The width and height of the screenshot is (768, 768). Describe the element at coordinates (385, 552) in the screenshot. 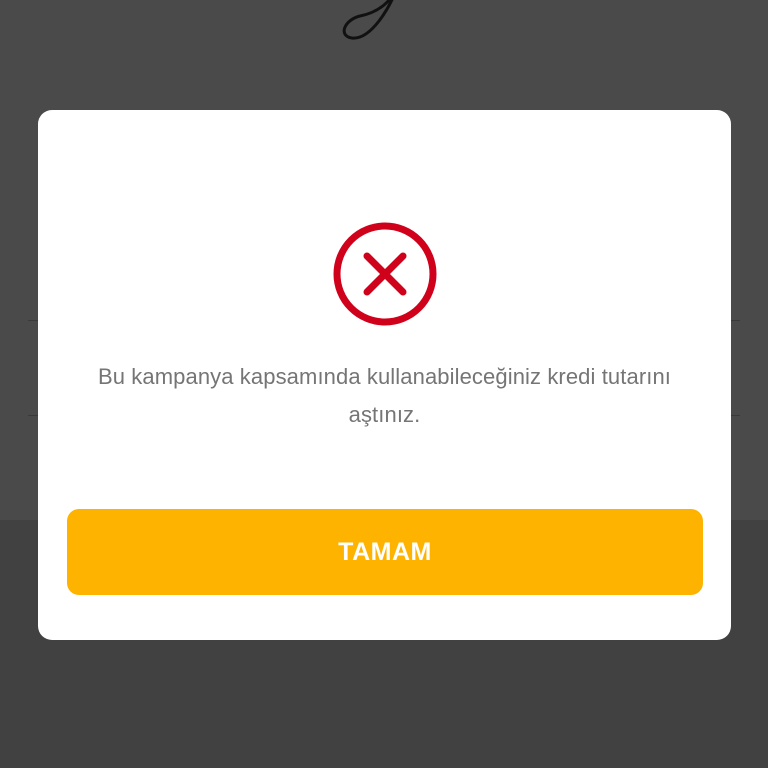

I see `confirm-button: TAMAM` at that location.